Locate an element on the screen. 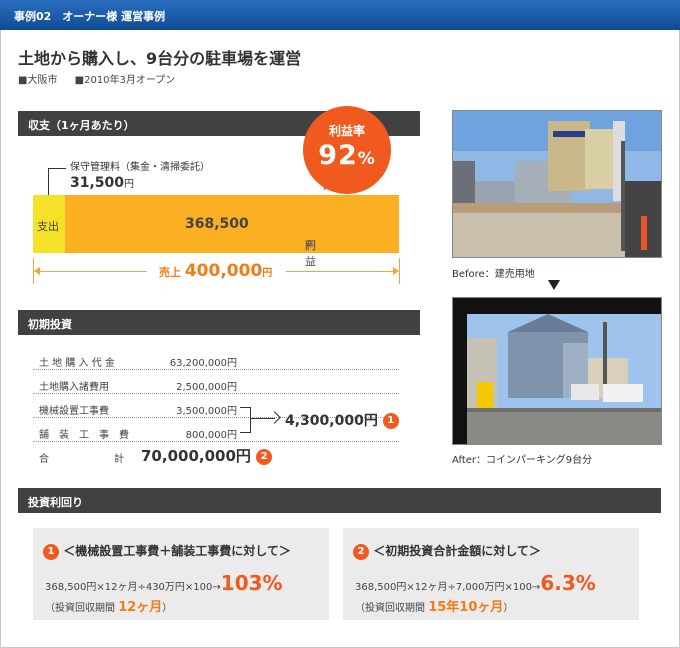 The width and height of the screenshot is (680, 648). meta-location: ■大阪市 is located at coordinates (38, 80).